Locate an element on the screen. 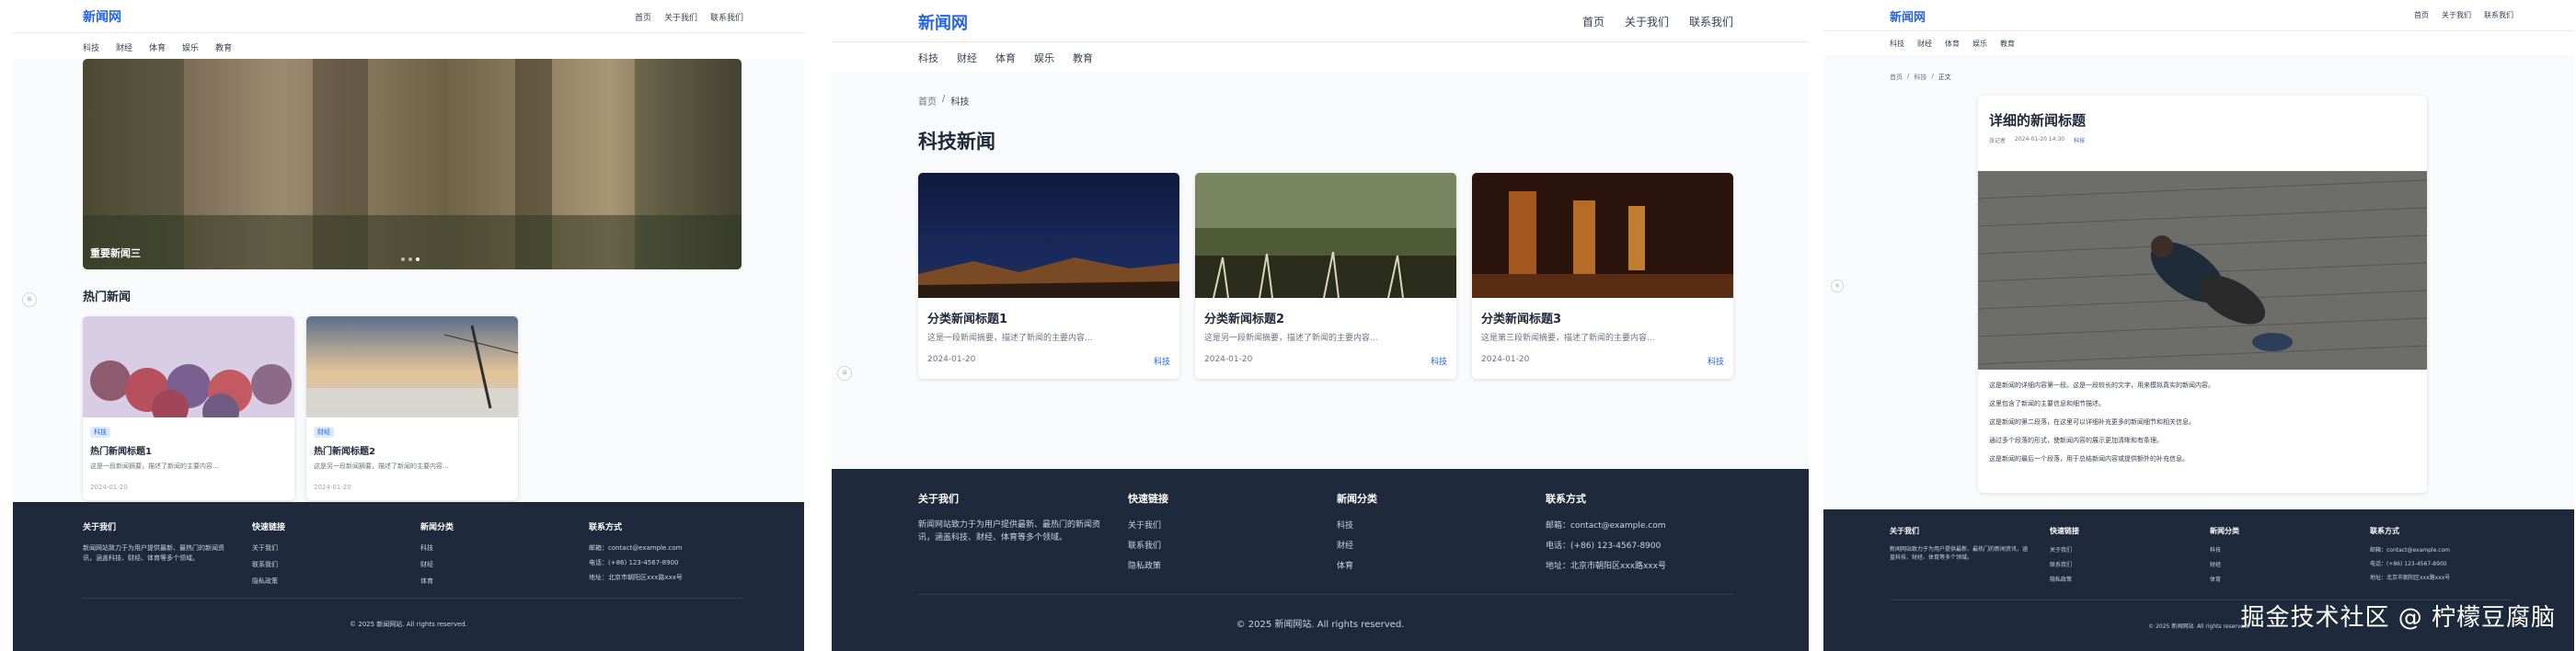  card-title: 分类新闻标题2 is located at coordinates (1244, 317).